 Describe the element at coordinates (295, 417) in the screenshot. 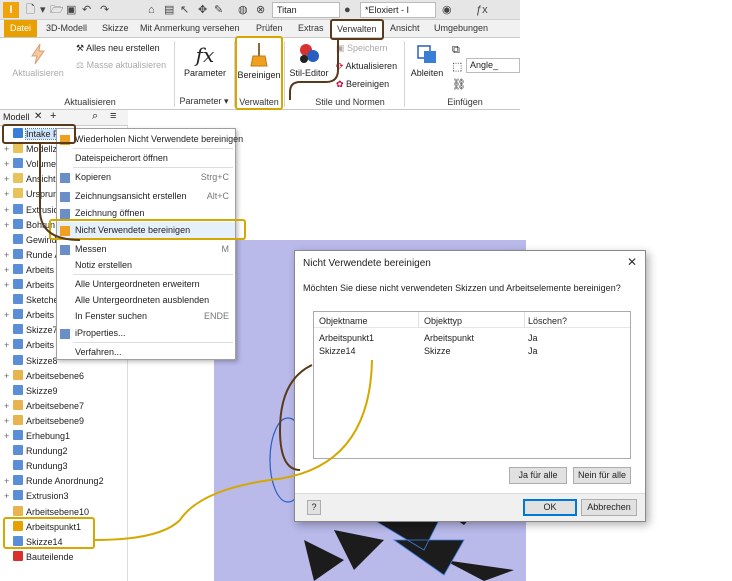

I see `connector-dark` at that location.